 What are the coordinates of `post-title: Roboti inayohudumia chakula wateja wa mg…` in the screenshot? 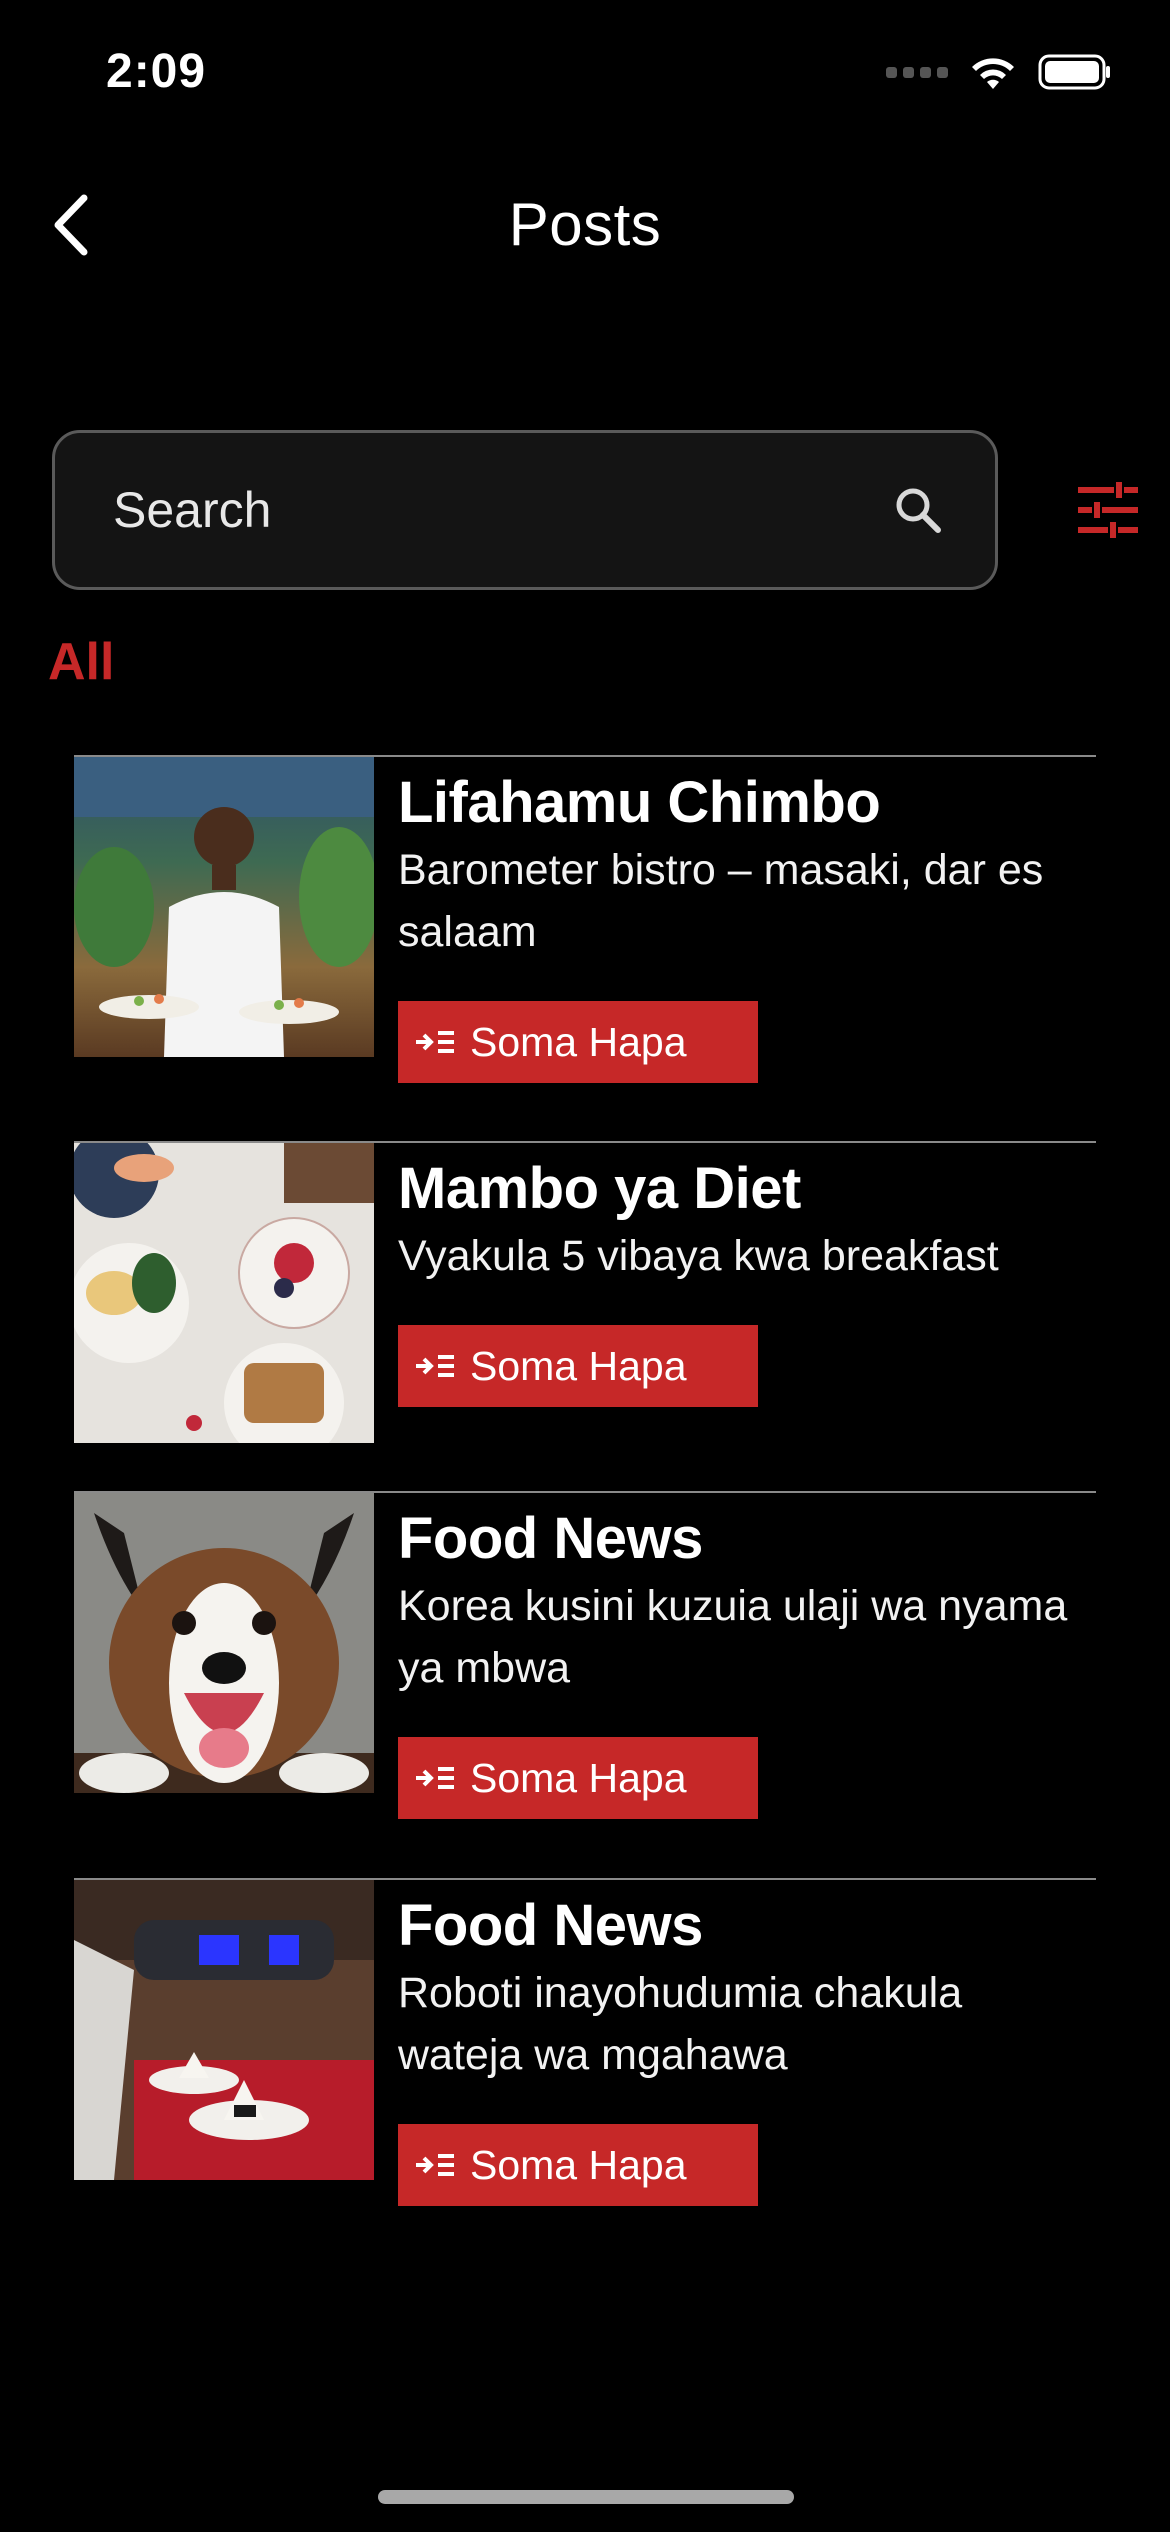 It's located at (680, 2024).